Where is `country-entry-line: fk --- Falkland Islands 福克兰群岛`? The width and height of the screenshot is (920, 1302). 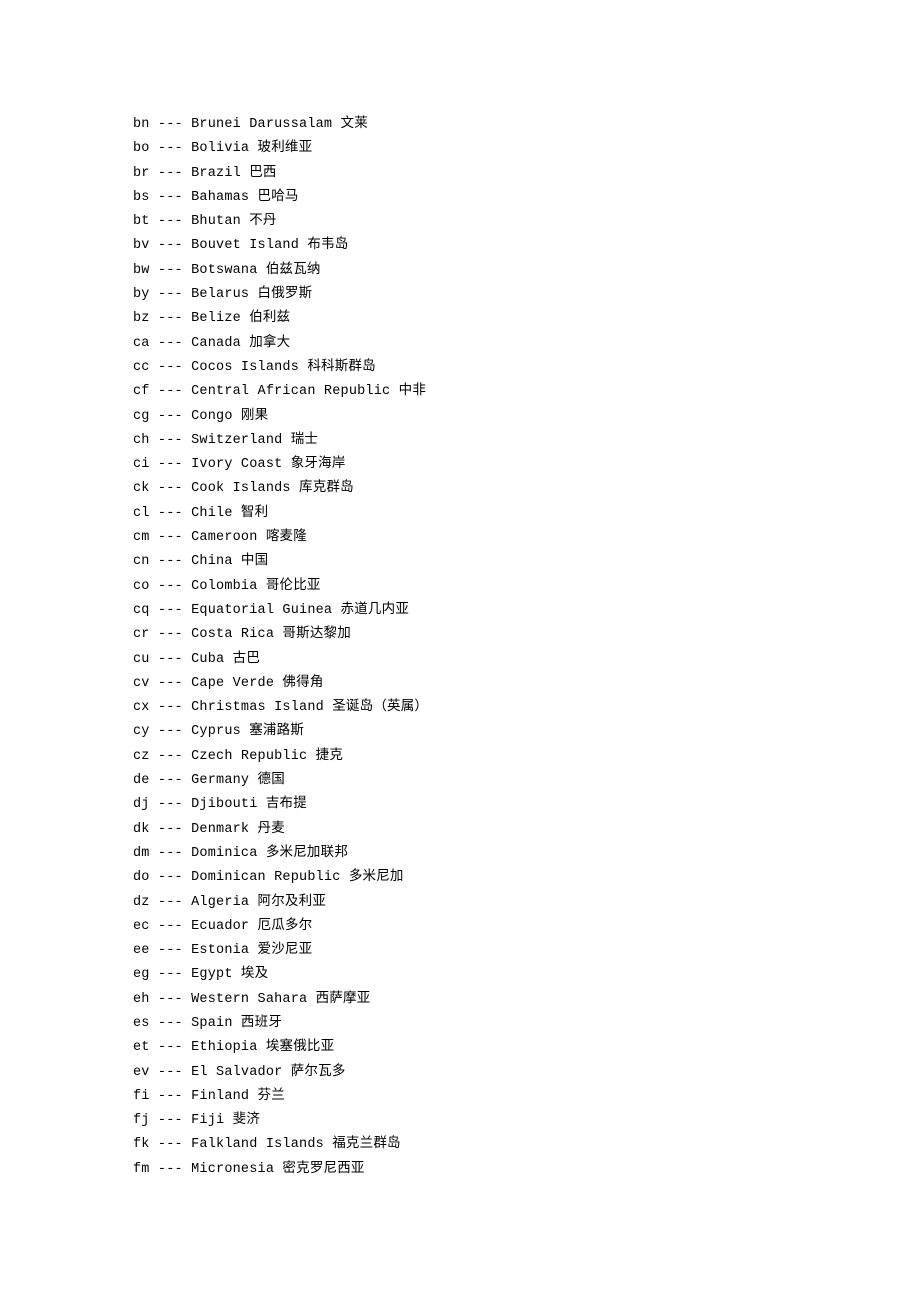 country-entry-line: fk --- Falkland Islands 福克兰群岛 is located at coordinates (267, 1145).